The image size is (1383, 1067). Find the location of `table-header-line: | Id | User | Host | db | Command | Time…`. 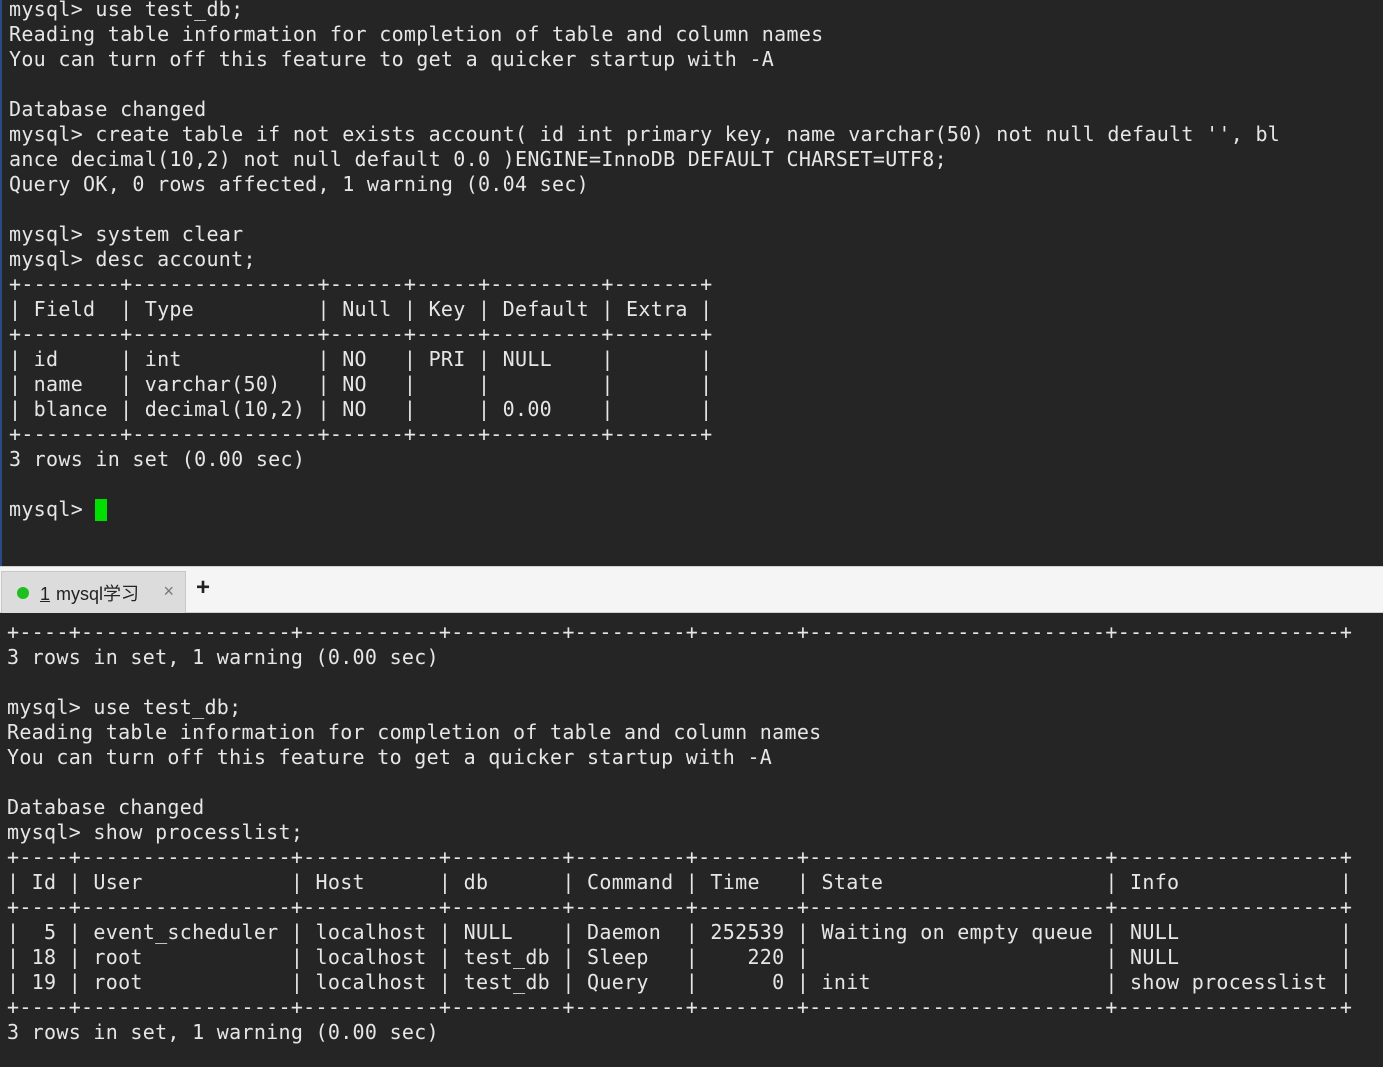

table-header-line: | Id | User | Host | db | Command | Time… is located at coordinates (680, 882).